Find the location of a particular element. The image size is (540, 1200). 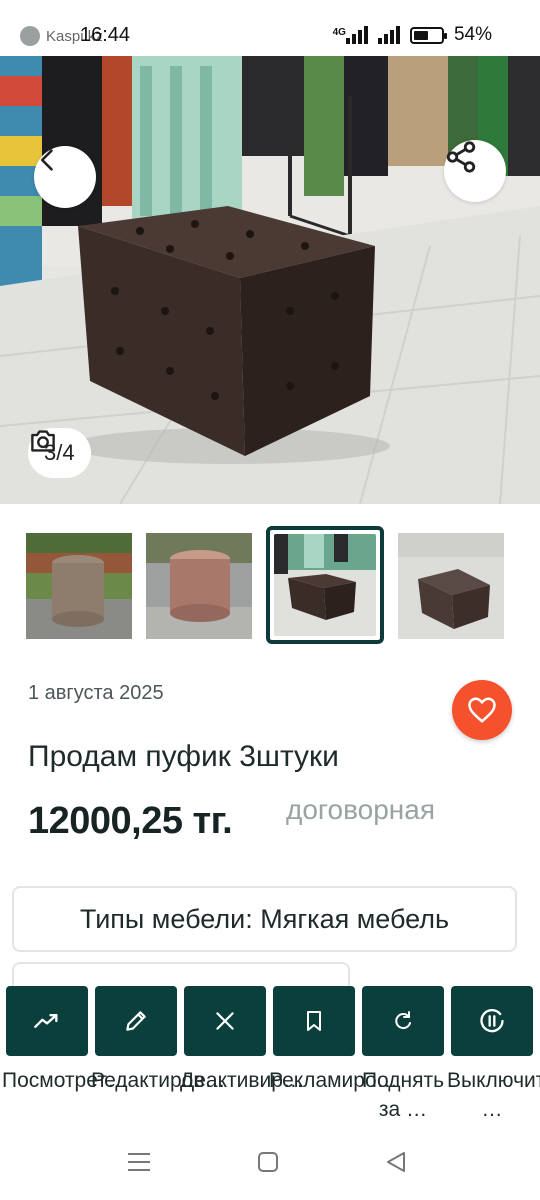

listing-date: 1 августа 2025 is located at coordinates (96, 693).